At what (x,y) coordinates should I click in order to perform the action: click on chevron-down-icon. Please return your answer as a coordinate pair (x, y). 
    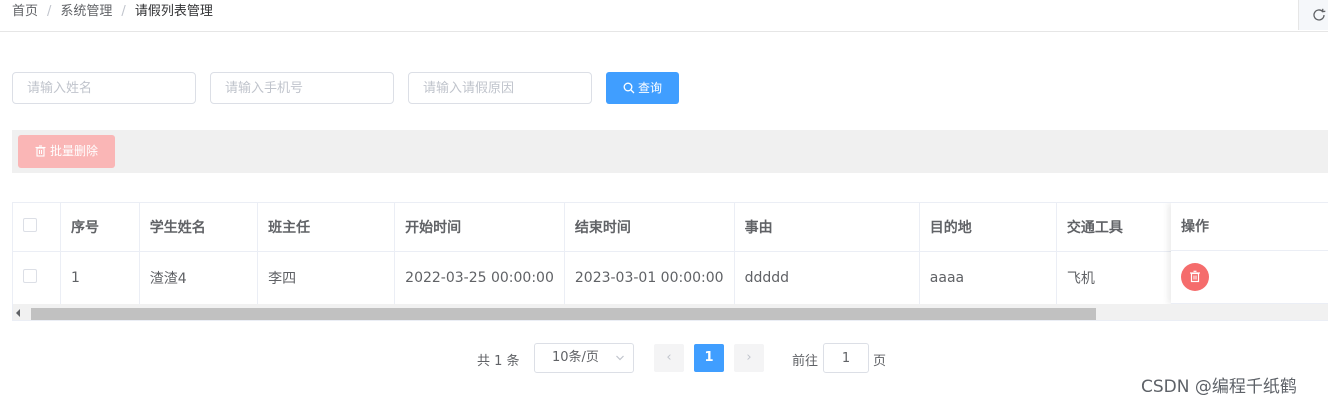
    Looking at the image, I should click on (620, 358).